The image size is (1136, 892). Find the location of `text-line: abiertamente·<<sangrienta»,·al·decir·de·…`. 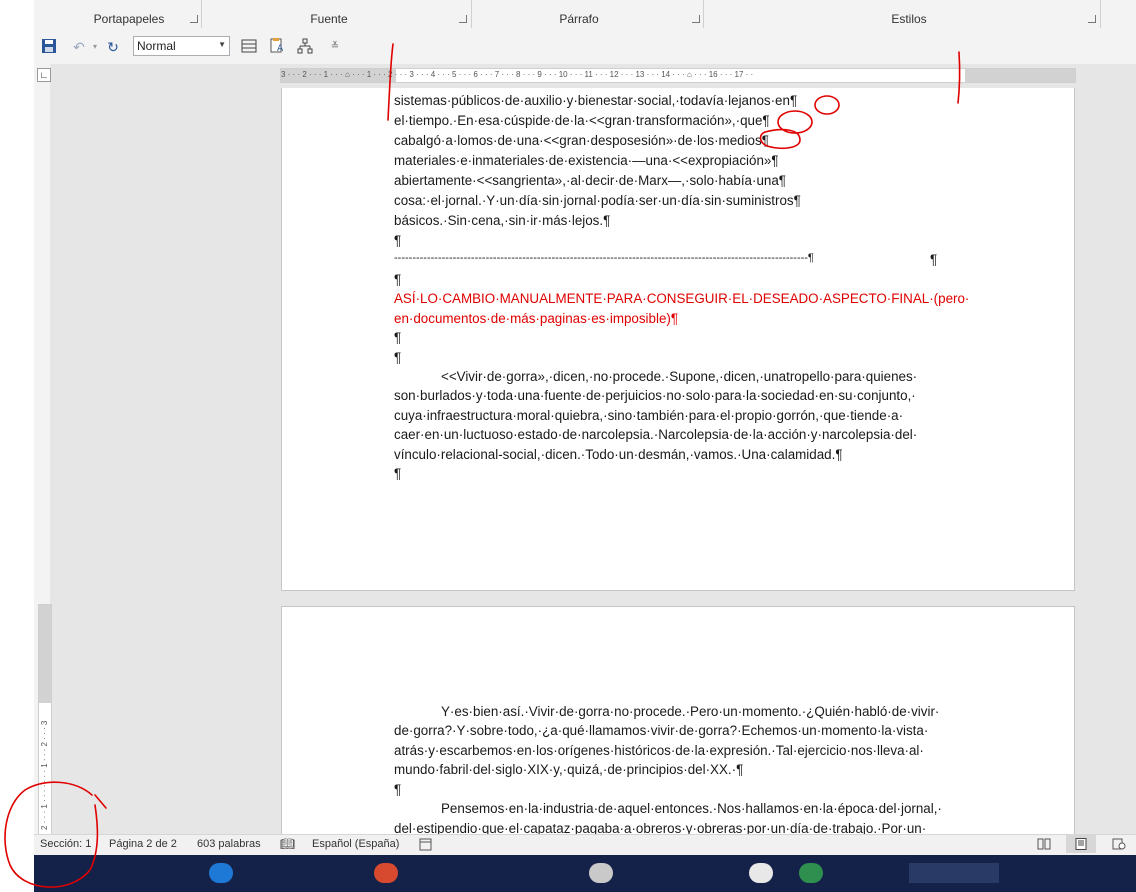

text-line: abiertamente·<<sangrienta»,·al·decir·de·… is located at coordinates (590, 180).